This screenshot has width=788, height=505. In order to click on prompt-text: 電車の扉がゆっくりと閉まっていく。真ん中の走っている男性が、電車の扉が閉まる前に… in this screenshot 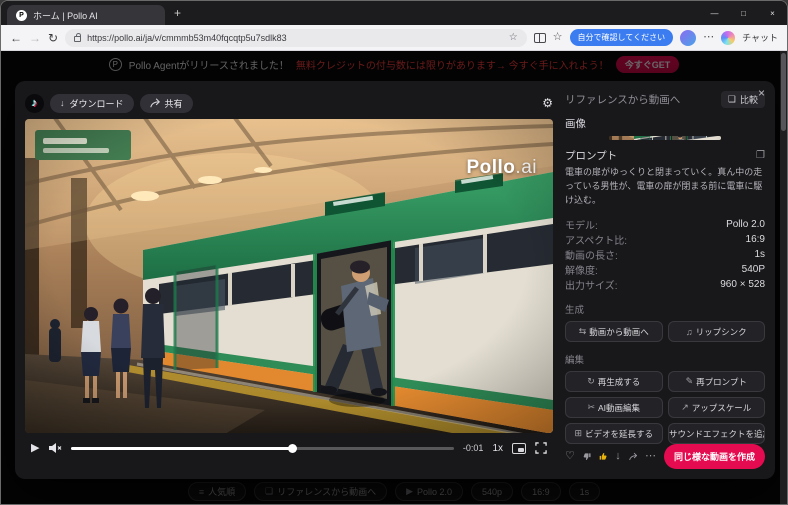, I will do `click(664, 186)`.